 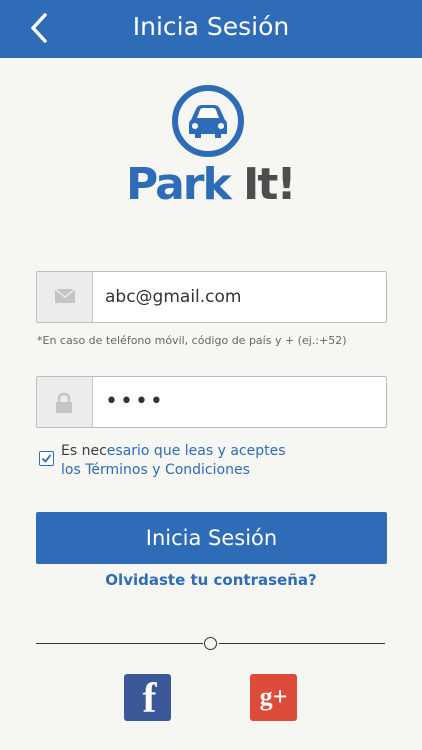 I want to click on email-icon-box, so click(x=65, y=297).